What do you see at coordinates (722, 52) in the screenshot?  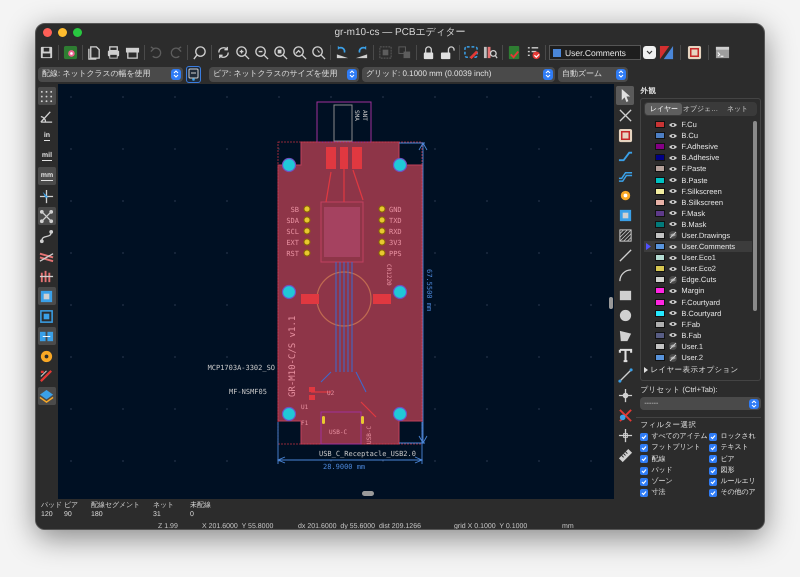 I see `terminal-icon` at bounding box center [722, 52].